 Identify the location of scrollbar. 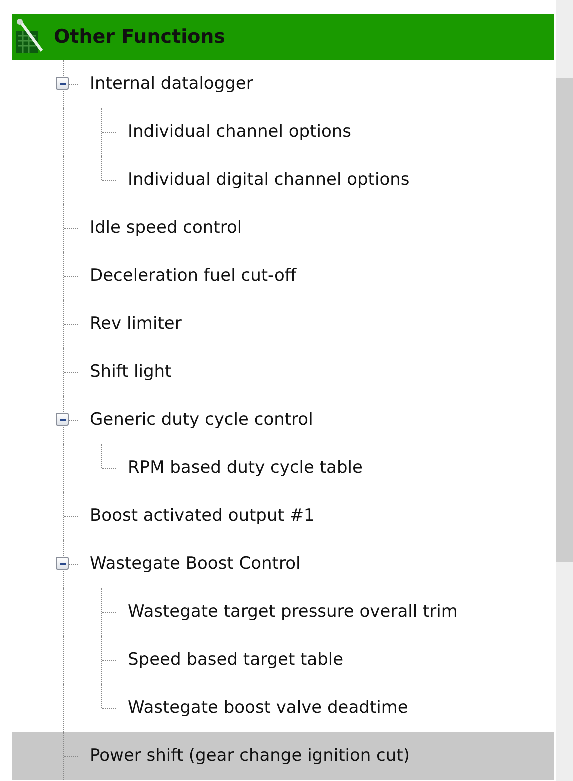
(564, 390).